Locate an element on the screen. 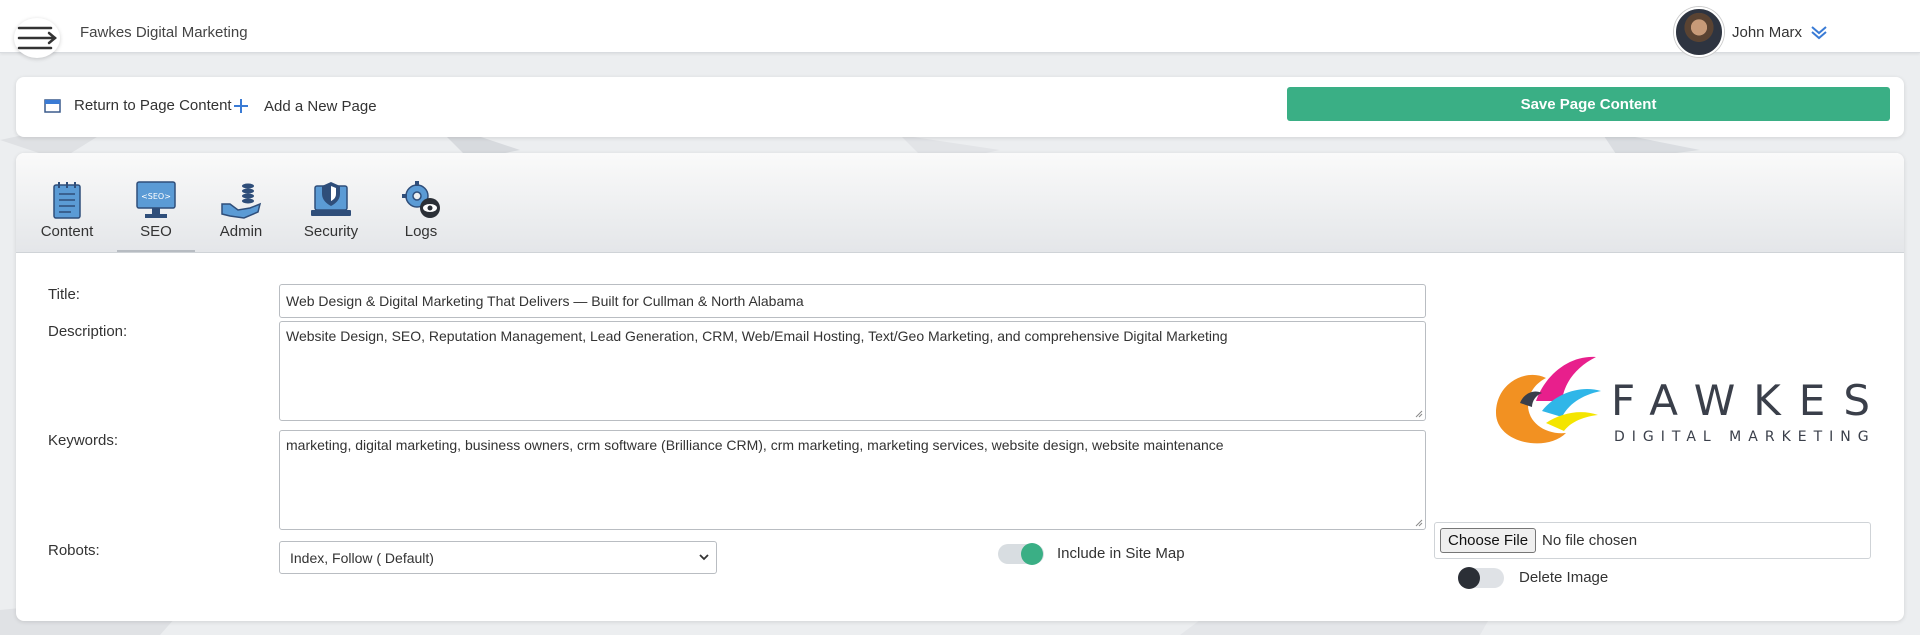 This screenshot has height=635, width=1920. return-label: Return to Page Content is located at coordinates (153, 105).